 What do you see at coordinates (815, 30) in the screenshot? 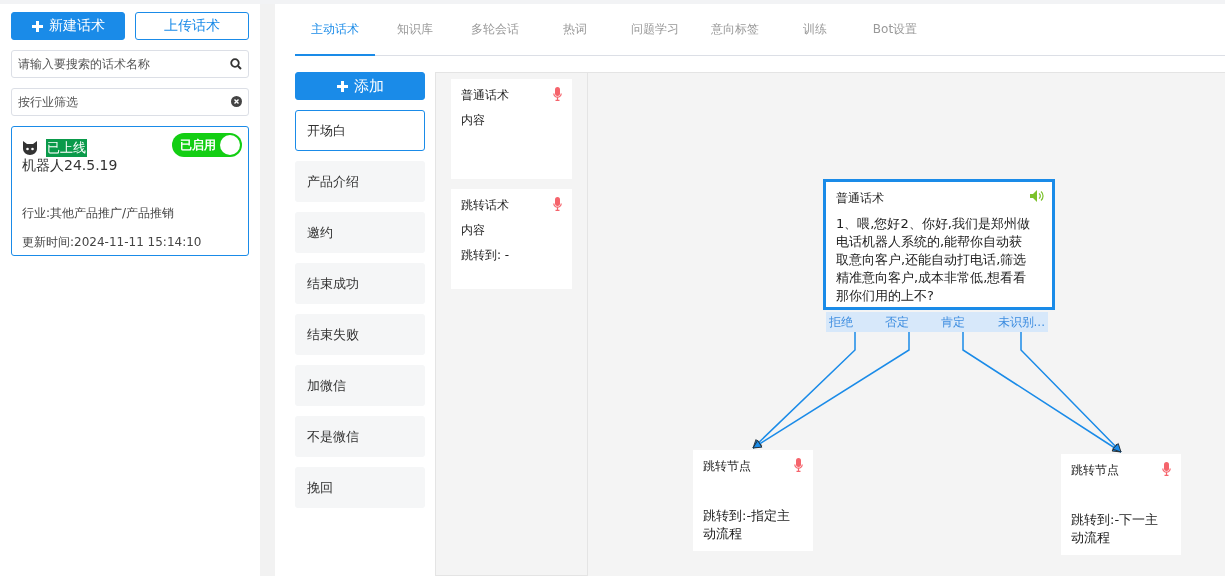
I see `tab: 训练` at bounding box center [815, 30].